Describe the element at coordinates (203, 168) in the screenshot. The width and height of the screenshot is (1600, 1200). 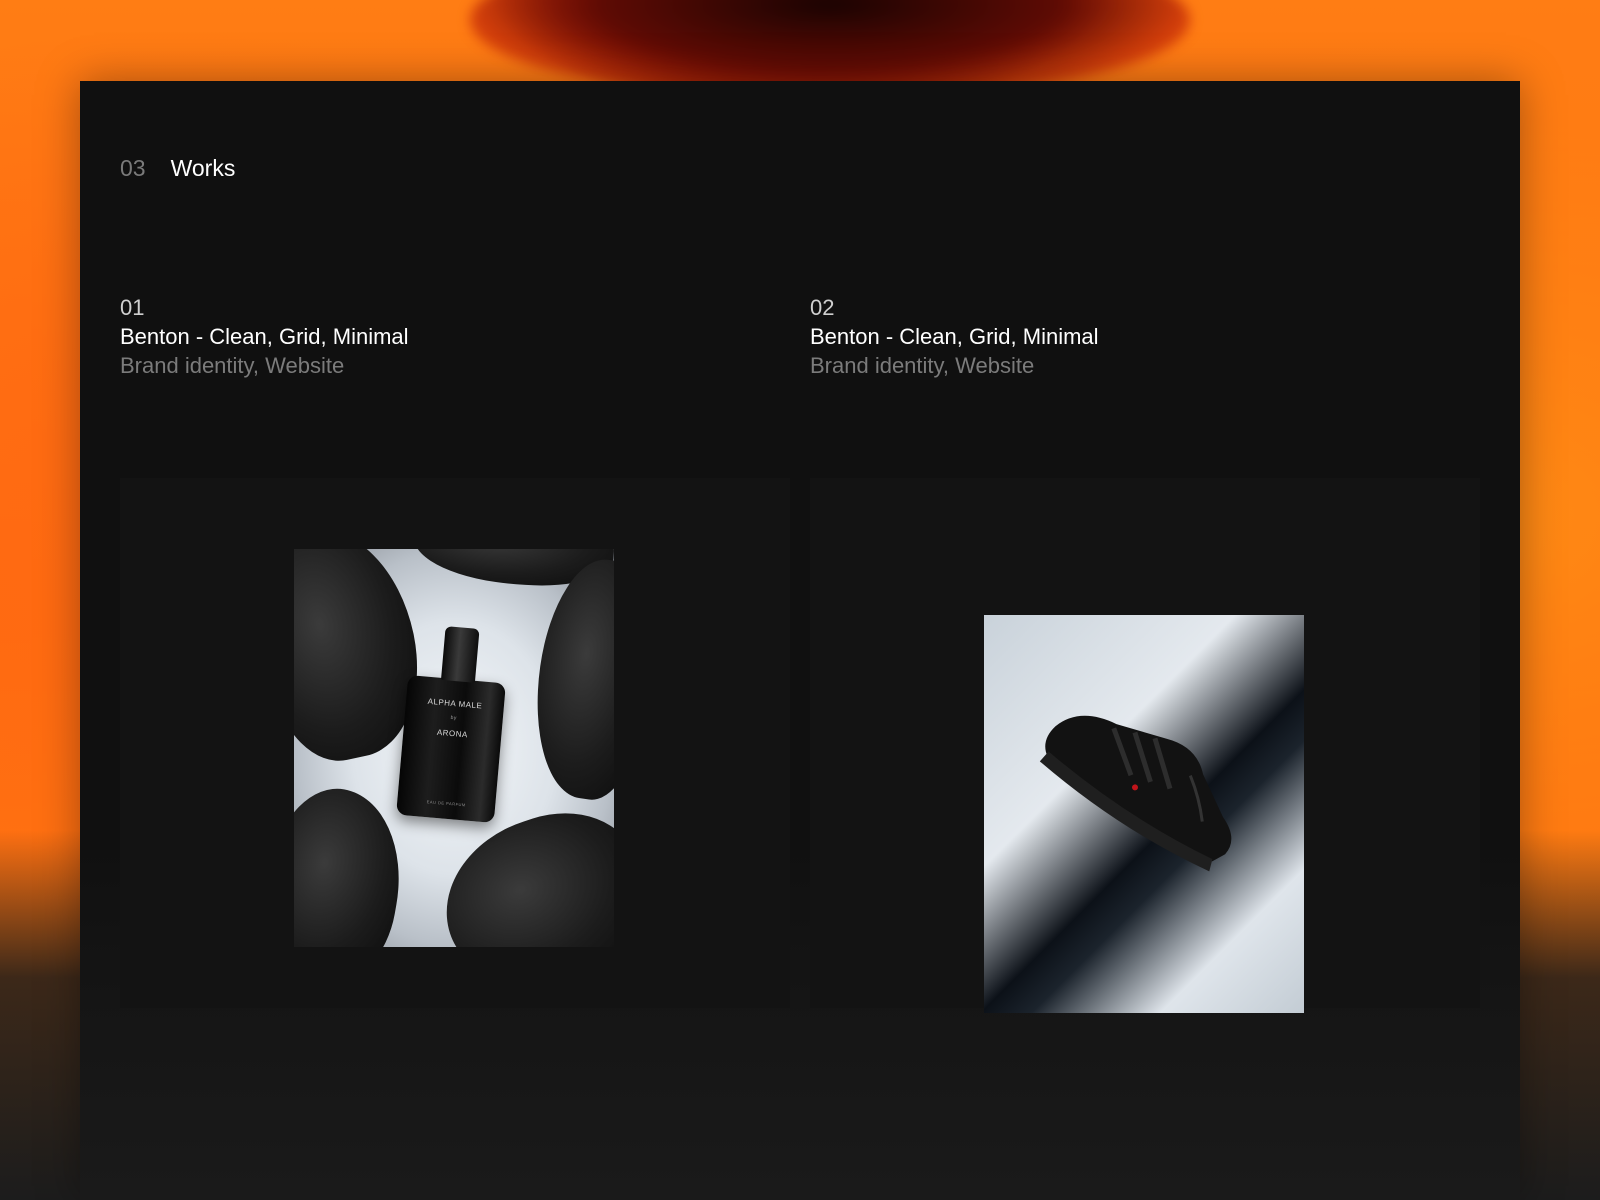
I see `section-title: Works` at that location.